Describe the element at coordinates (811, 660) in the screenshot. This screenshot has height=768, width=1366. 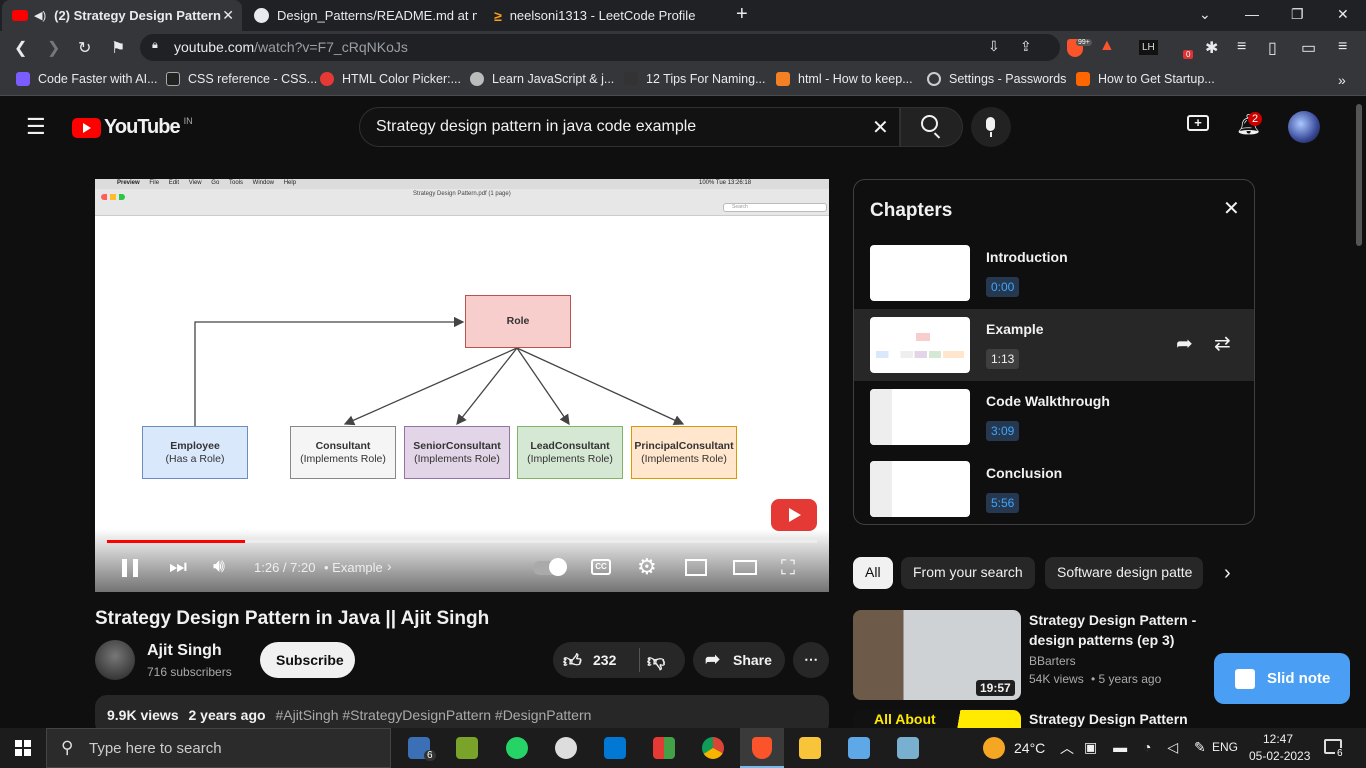
I see `more-actions-button: ⋯` at that location.